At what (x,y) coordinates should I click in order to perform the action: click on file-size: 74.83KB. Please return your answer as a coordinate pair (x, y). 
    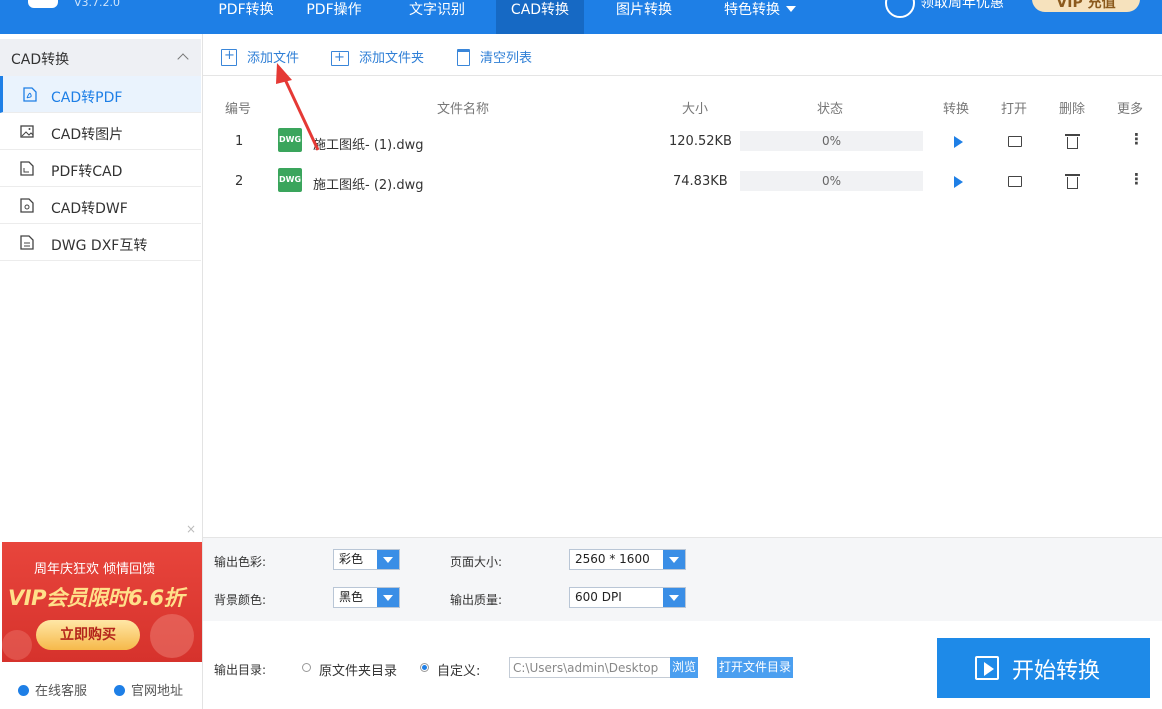
    Looking at the image, I should click on (700, 181).